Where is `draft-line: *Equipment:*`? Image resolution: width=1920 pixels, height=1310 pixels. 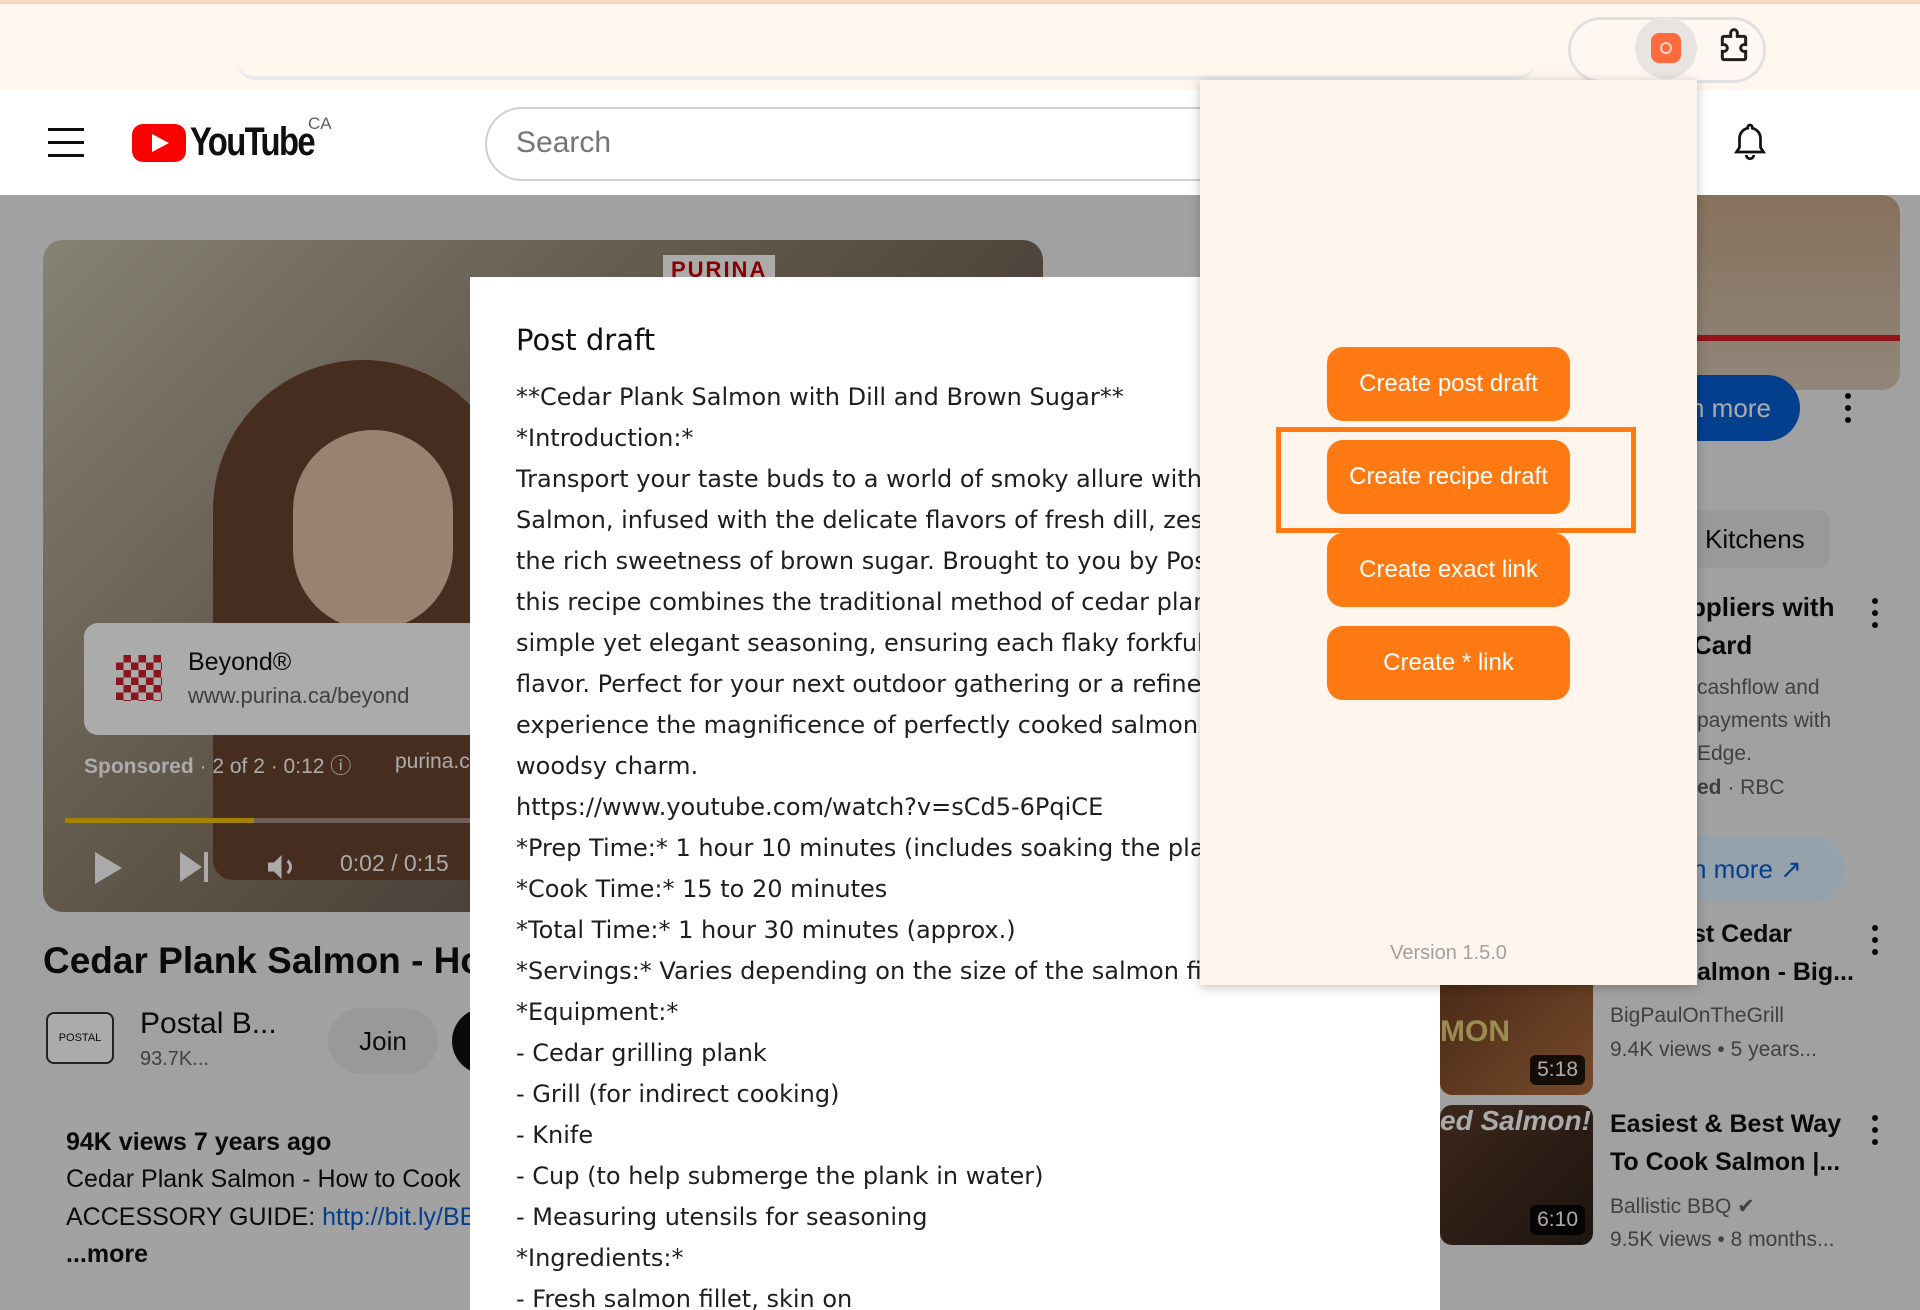
draft-line: *Equipment:* is located at coordinates (597, 1012).